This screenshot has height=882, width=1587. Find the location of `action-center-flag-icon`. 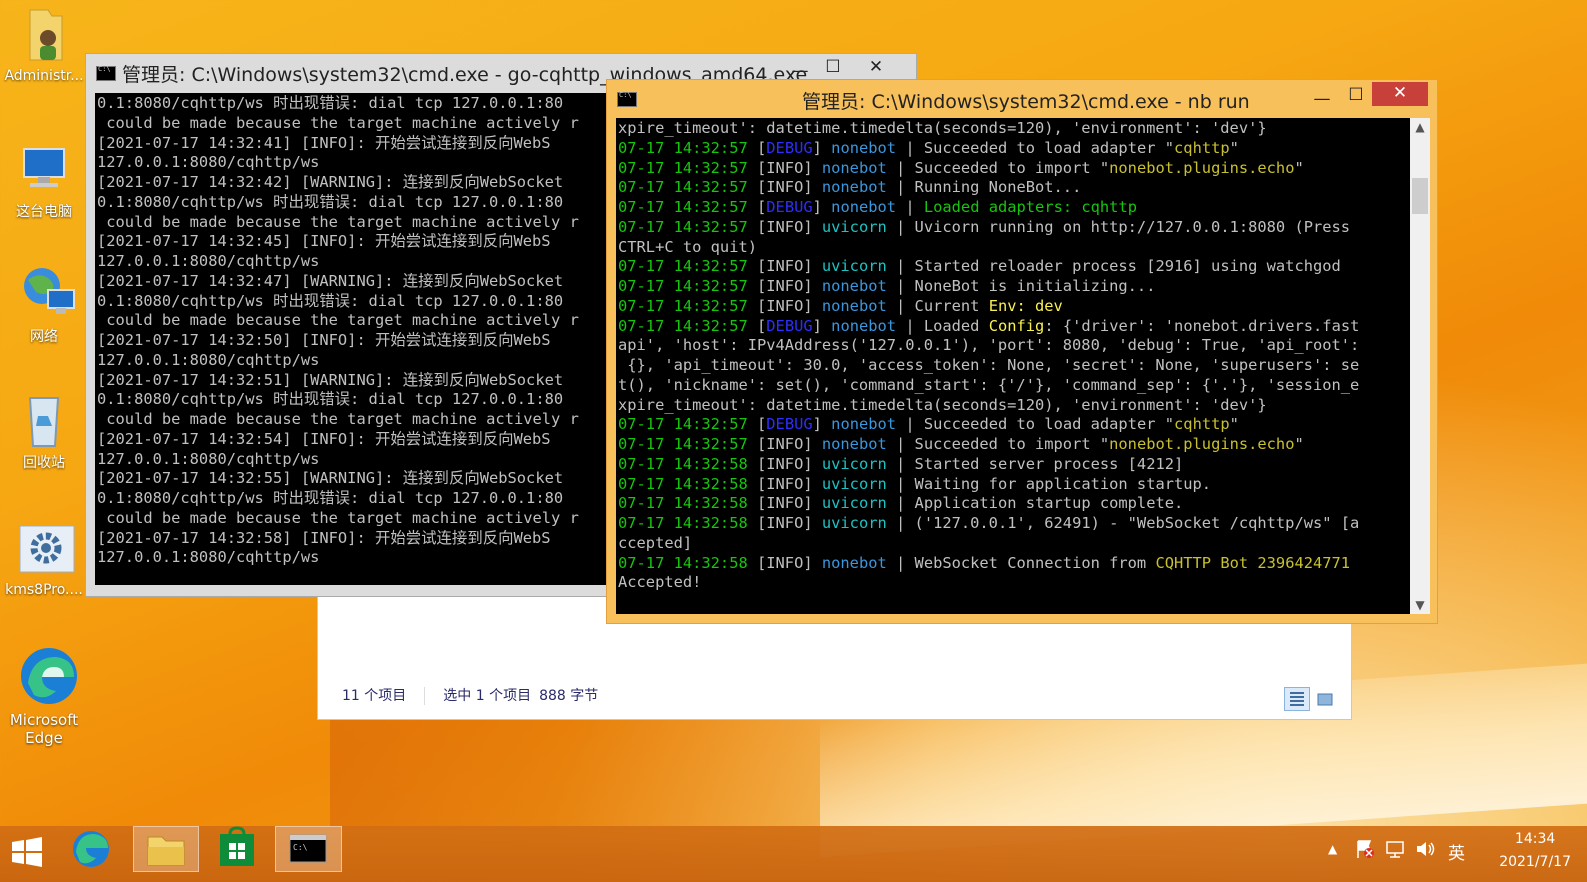

action-center-flag-icon is located at coordinates (1365, 851).